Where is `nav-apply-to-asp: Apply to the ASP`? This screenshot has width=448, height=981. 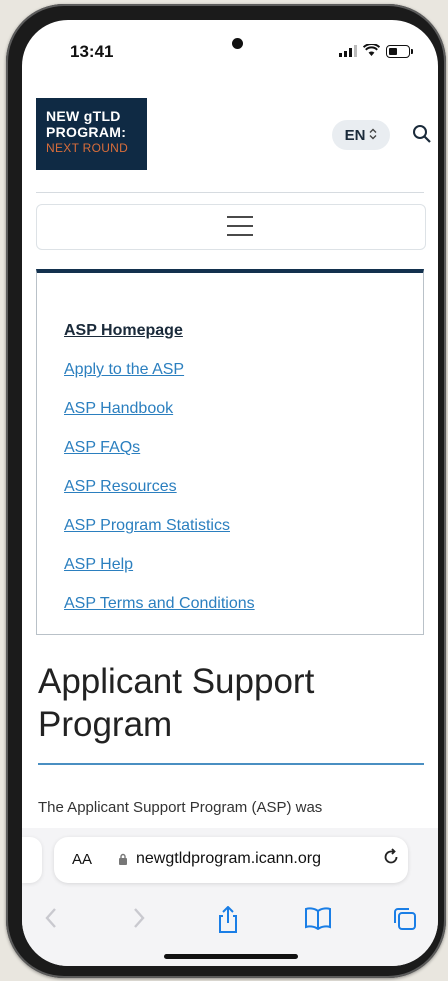
nav-apply-to-asp: Apply to the ASP is located at coordinates (124, 370).